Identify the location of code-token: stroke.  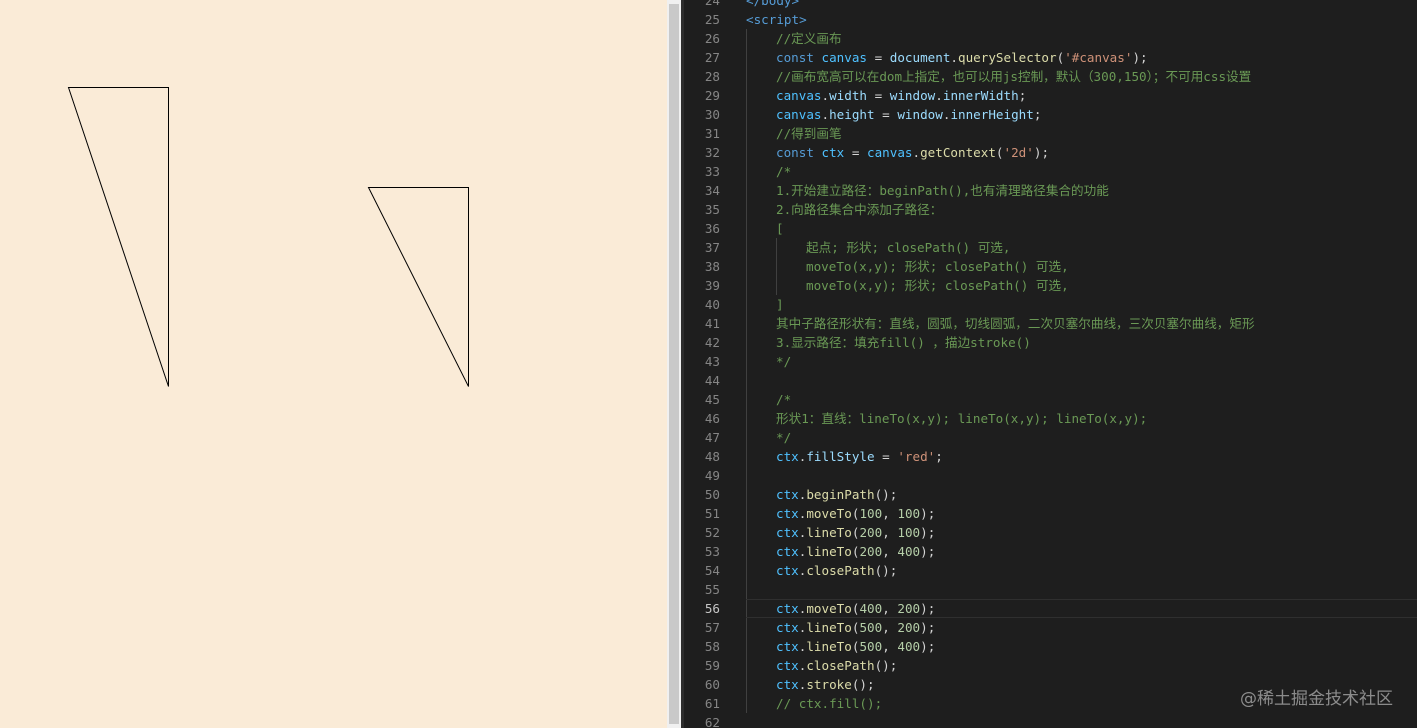
(829, 684).